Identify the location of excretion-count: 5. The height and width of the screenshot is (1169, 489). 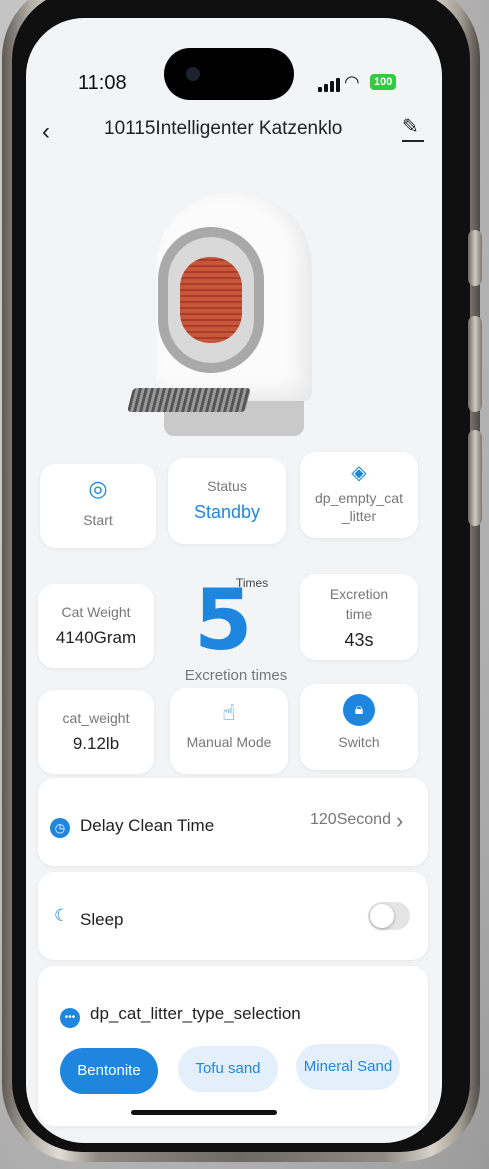
(223, 620).